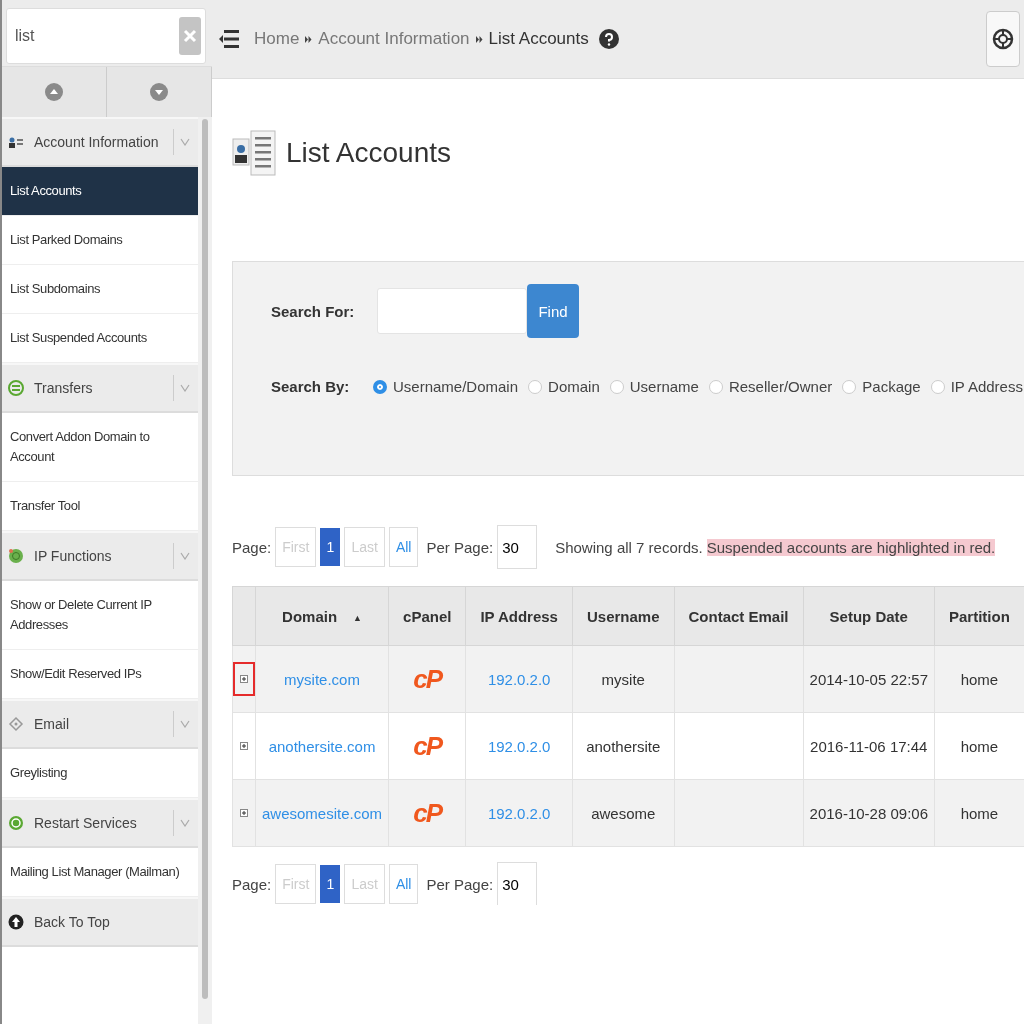 The height and width of the screenshot is (1024, 1024). What do you see at coordinates (623, 813) in the screenshot?
I see `username-cell: awesome` at bounding box center [623, 813].